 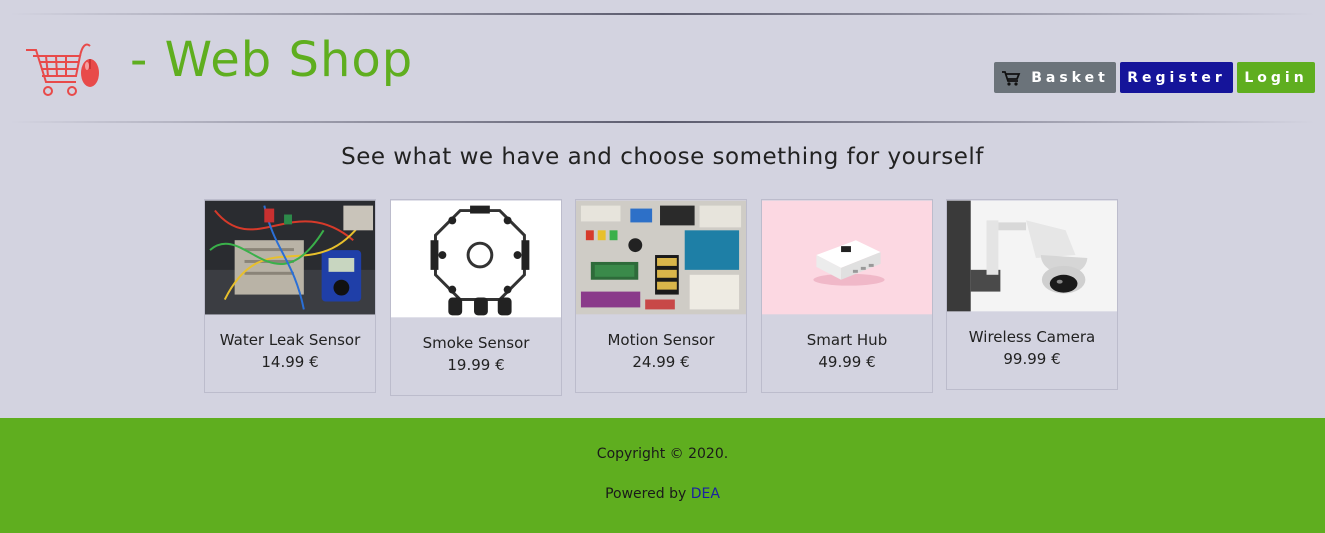 What do you see at coordinates (662, 454) in the screenshot?
I see `copyright-text: Copyright © 2020.` at bounding box center [662, 454].